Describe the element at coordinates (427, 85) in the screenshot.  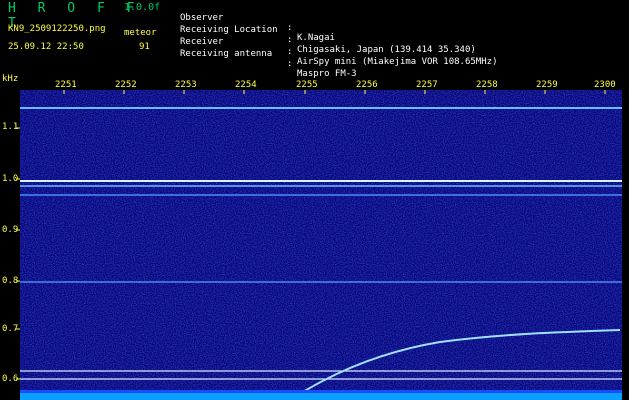
I see `x-tick-label: 2257` at that location.